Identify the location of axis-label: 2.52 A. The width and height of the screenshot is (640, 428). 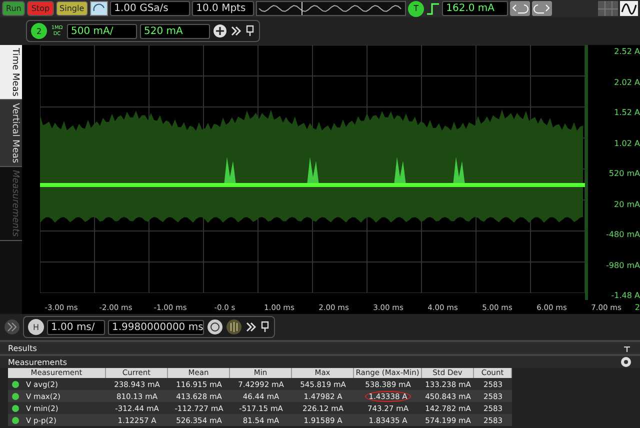
(626, 51).